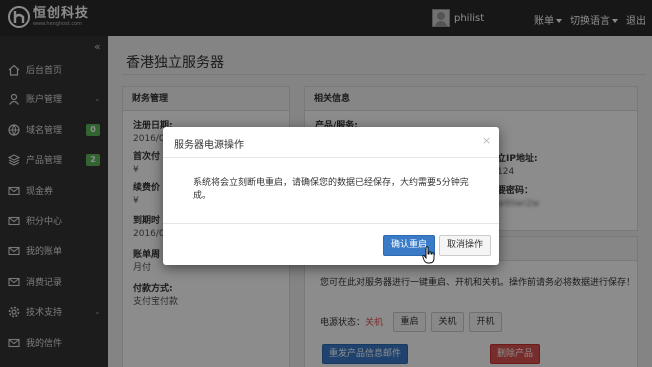  Describe the element at coordinates (486, 140) in the screenshot. I see `close-icon: ×` at that location.